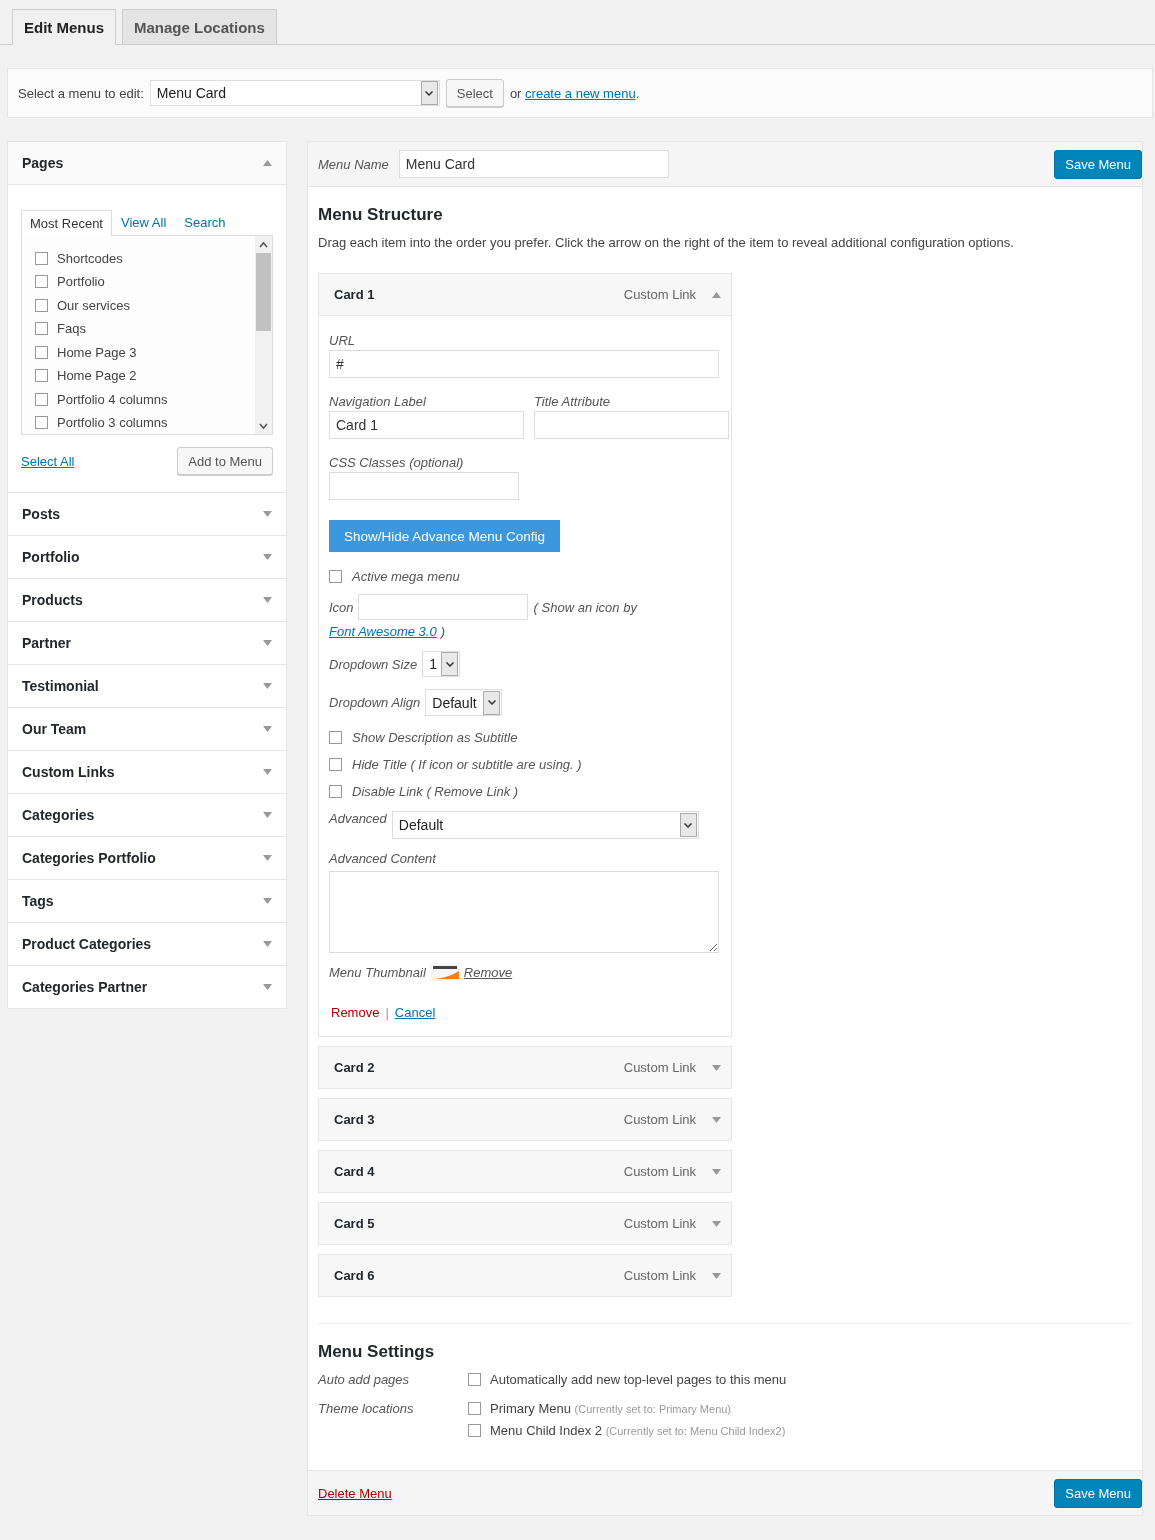 The height and width of the screenshot is (1540, 1155). Describe the element at coordinates (474, 93) in the screenshot. I see `select-button: Select` at that location.